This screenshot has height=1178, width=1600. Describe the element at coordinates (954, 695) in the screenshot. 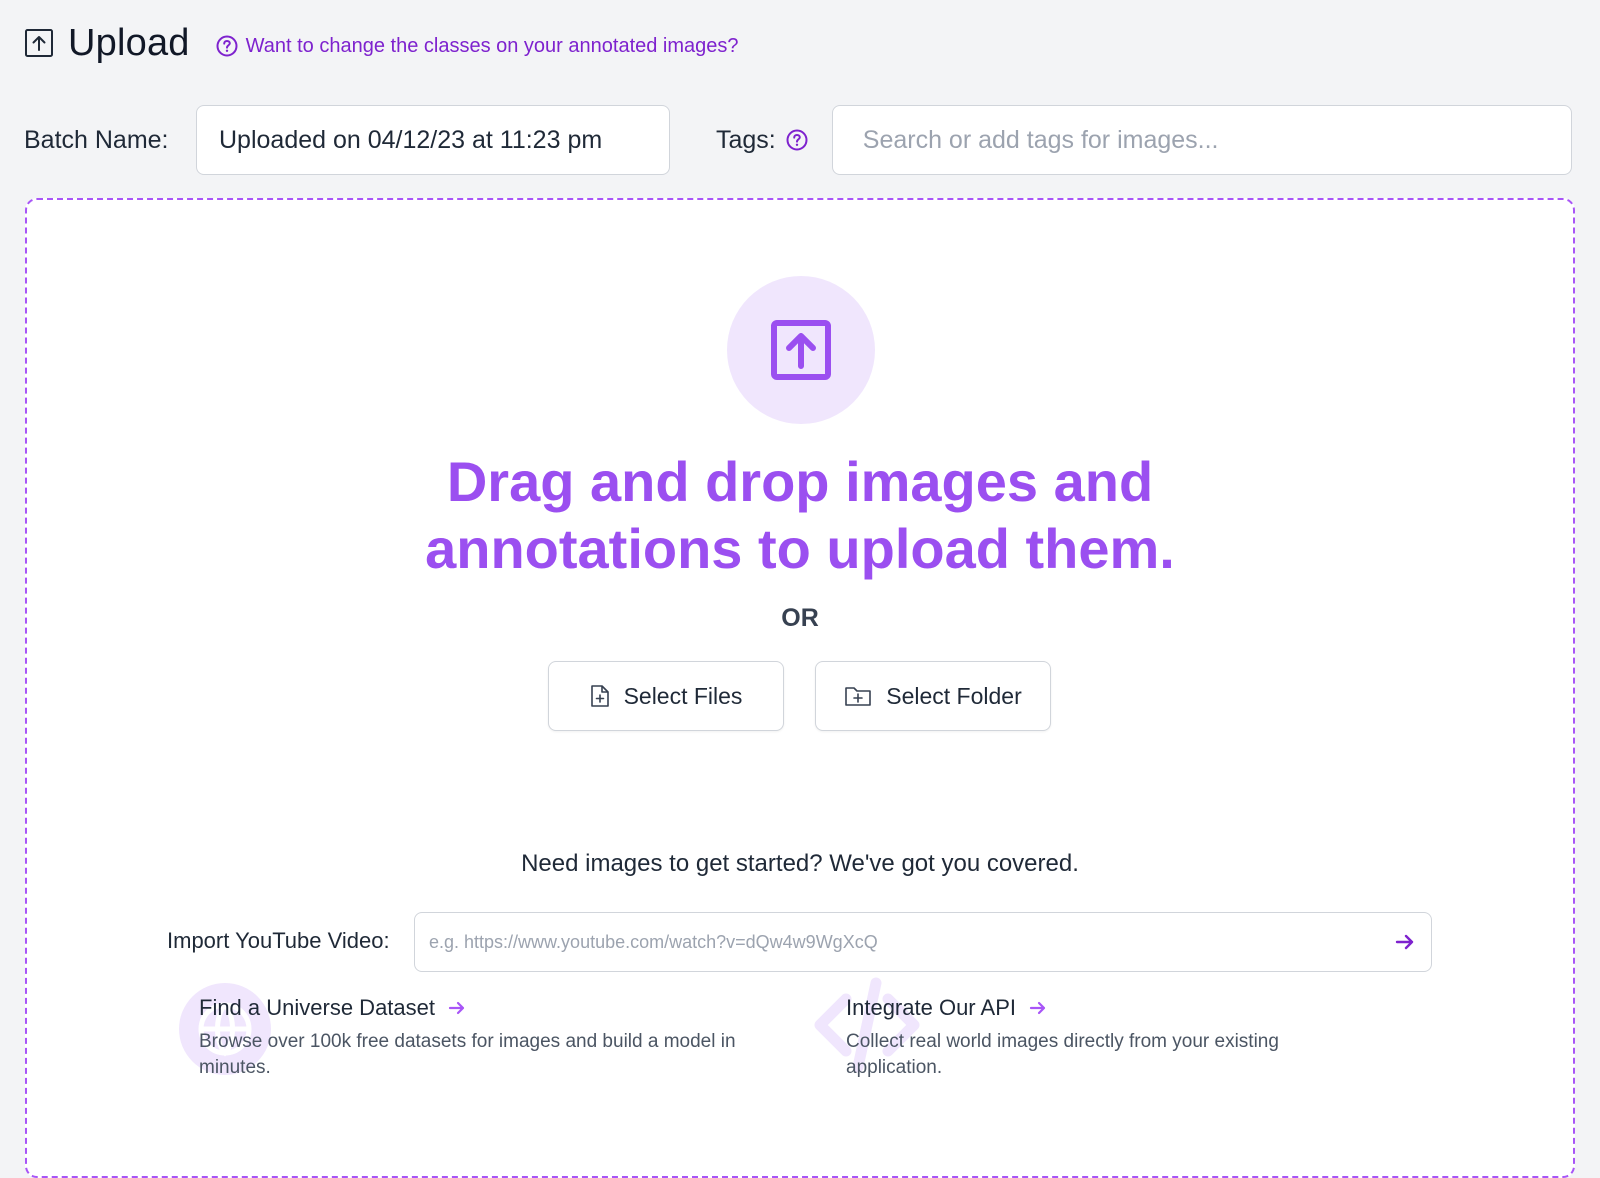

I see `select-folder-label: Select Folder` at that location.